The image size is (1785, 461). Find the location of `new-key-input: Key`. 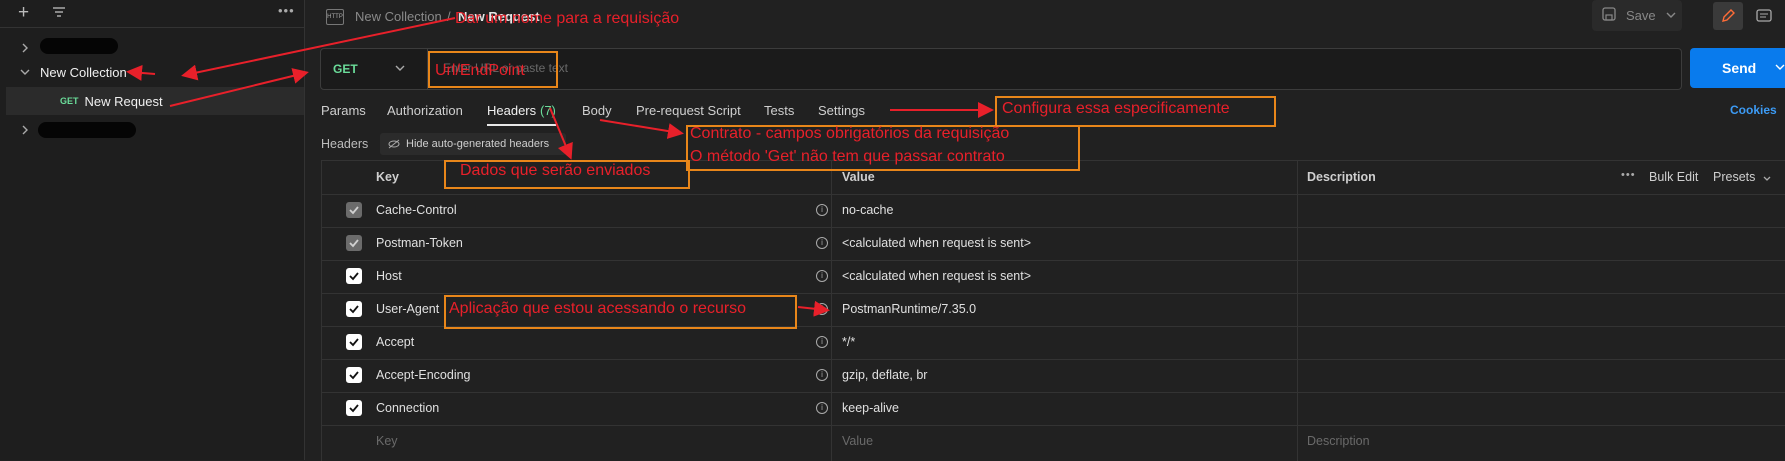

new-key-input: Key is located at coordinates (387, 441).